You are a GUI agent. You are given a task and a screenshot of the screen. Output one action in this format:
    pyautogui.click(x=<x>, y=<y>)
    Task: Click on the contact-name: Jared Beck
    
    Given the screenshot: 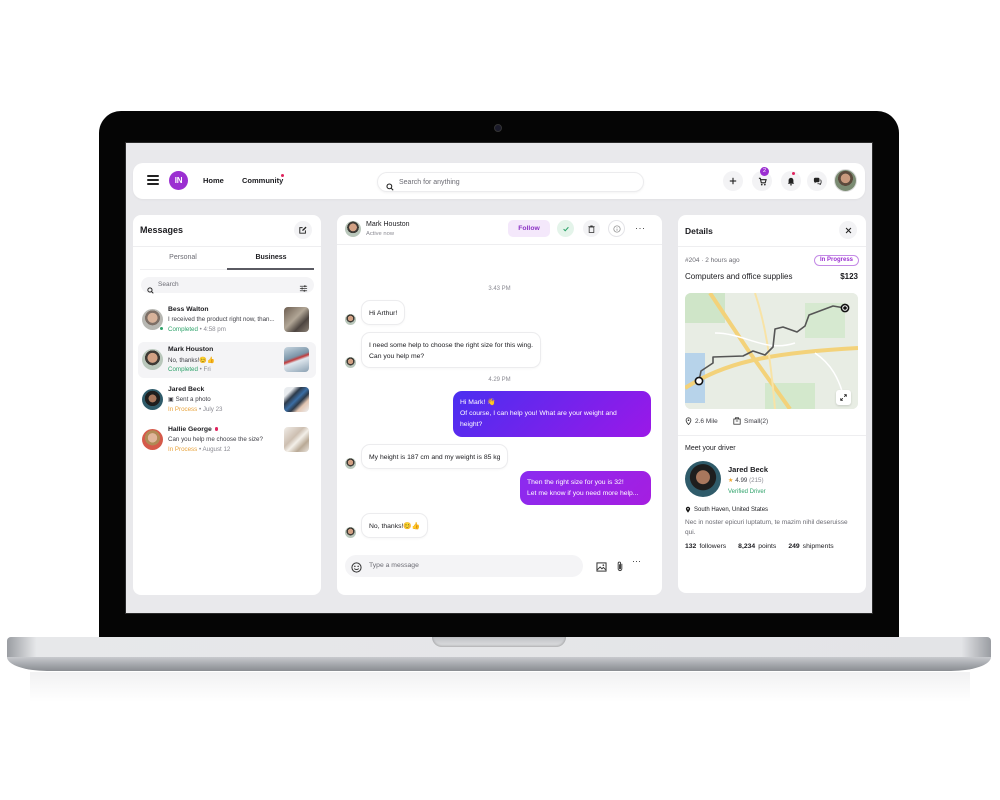 What is the action you would take?
    pyautogui.click(x=186, y=389)
    